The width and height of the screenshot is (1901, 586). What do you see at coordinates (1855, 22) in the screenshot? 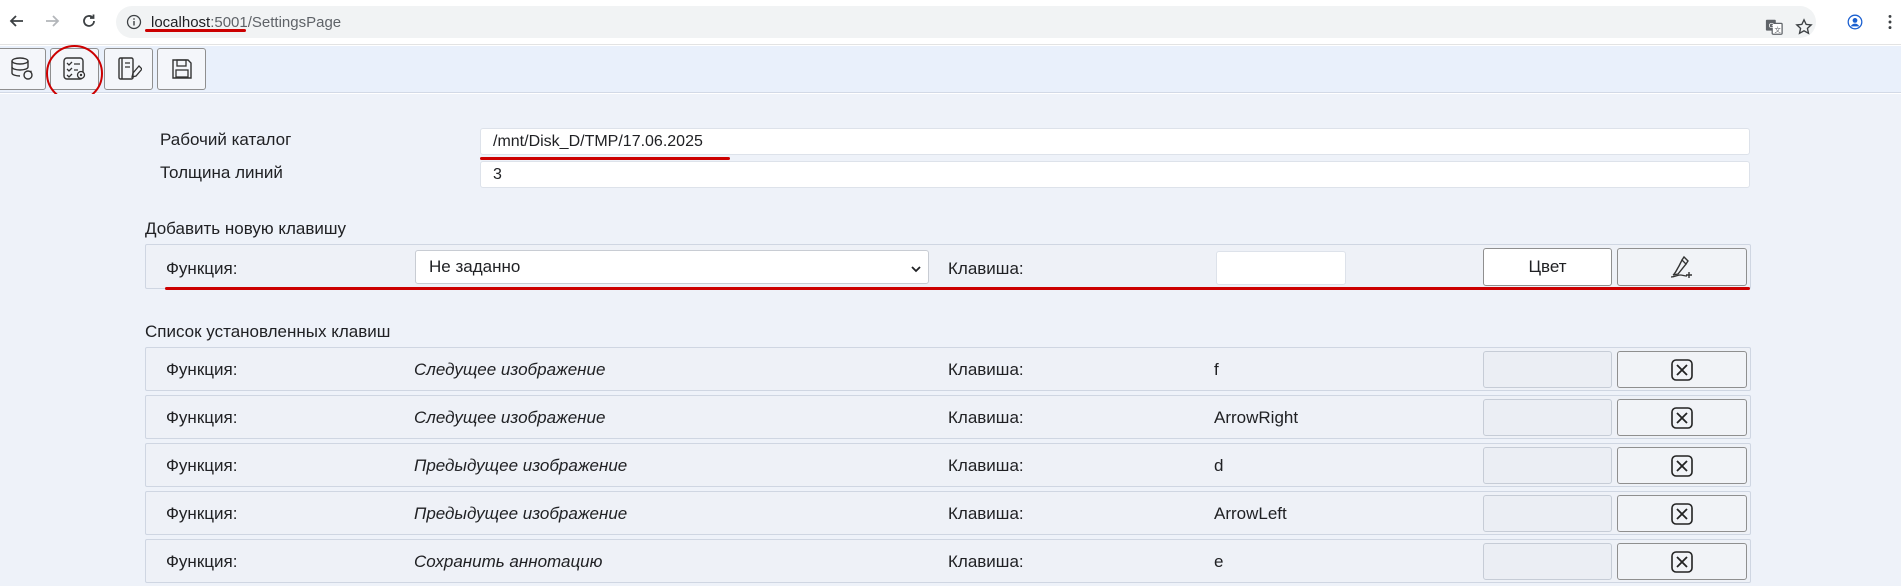
I see `profile-icon` at bounding box center [1855, 22].